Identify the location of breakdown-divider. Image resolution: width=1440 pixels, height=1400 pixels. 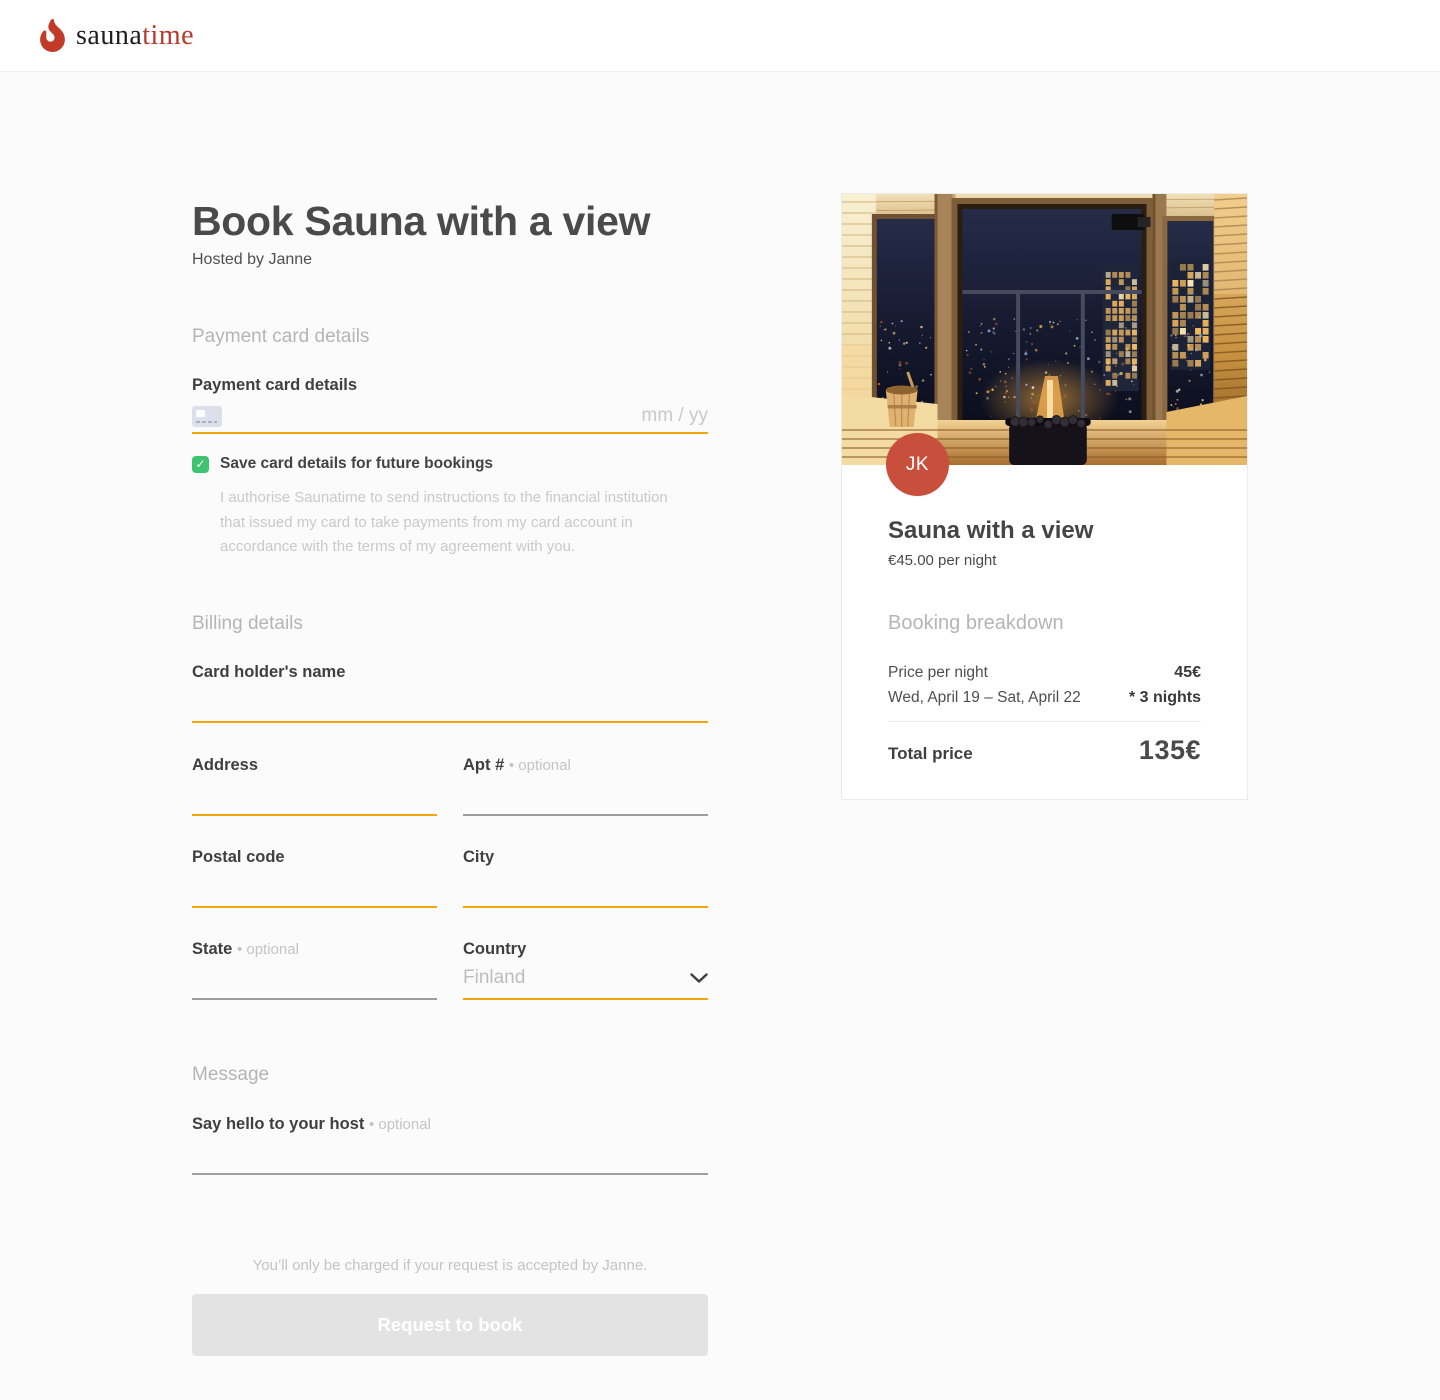
(1044, 721).